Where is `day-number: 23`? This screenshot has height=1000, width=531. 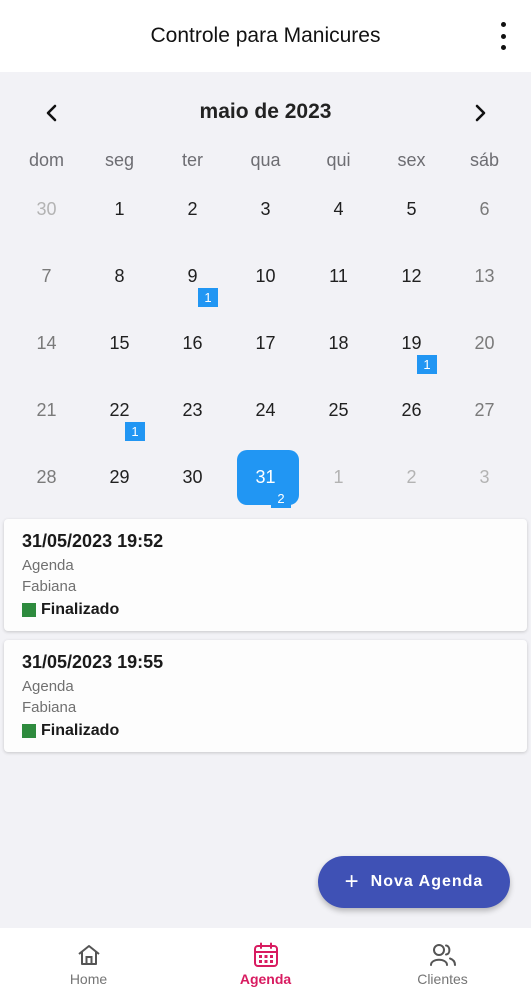 day-number: 23 is located at coordinates (192, 410).